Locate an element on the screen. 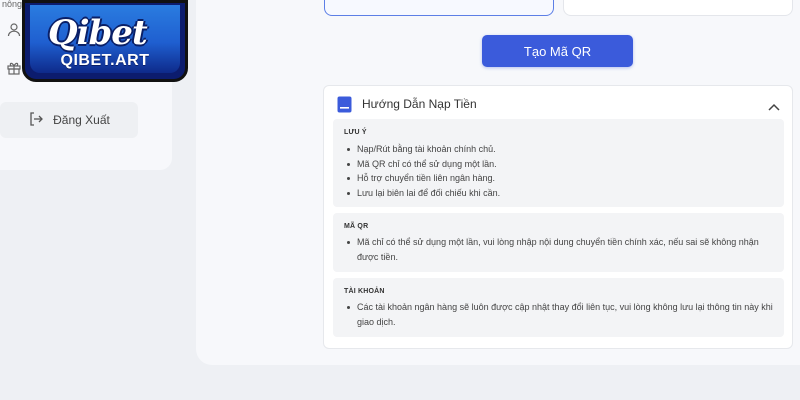  user-icon is located at coordinates (14, 30).